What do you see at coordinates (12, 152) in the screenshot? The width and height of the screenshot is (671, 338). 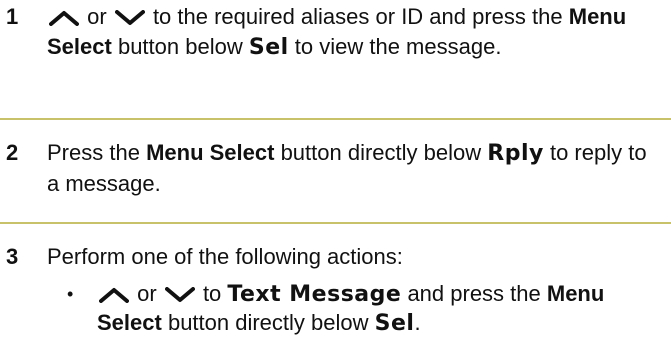 I see `step-number: 2` at bounding box center [12, 152].